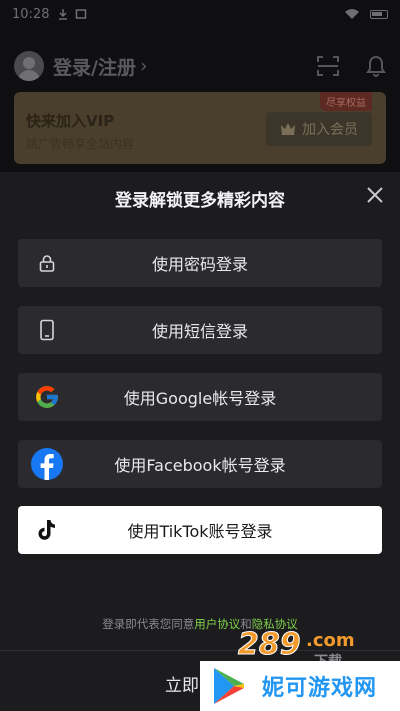  What do you see at coordinates (320, 688) in the screenshot?
I see `nigu-watermark-text: 妮可游戏网` at bounding box center [320, 688].